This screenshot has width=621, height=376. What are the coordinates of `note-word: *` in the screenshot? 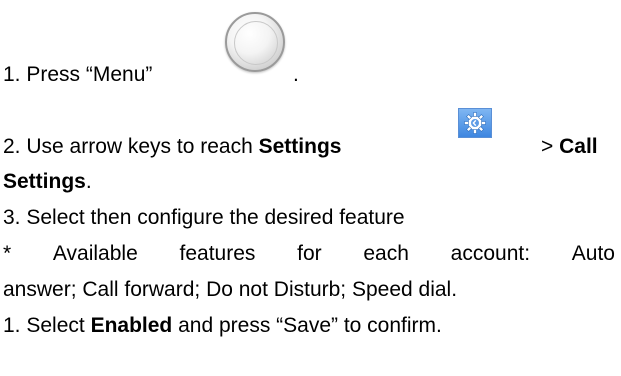 It's located at (7, 253).